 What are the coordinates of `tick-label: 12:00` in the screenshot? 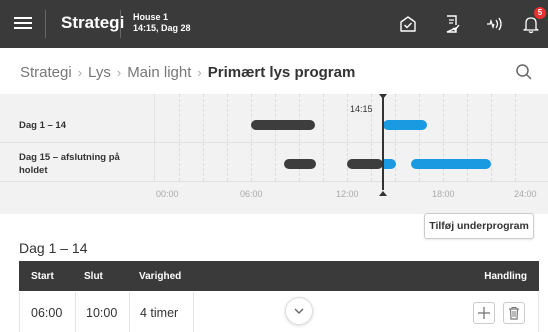 It's located at (347, 194).